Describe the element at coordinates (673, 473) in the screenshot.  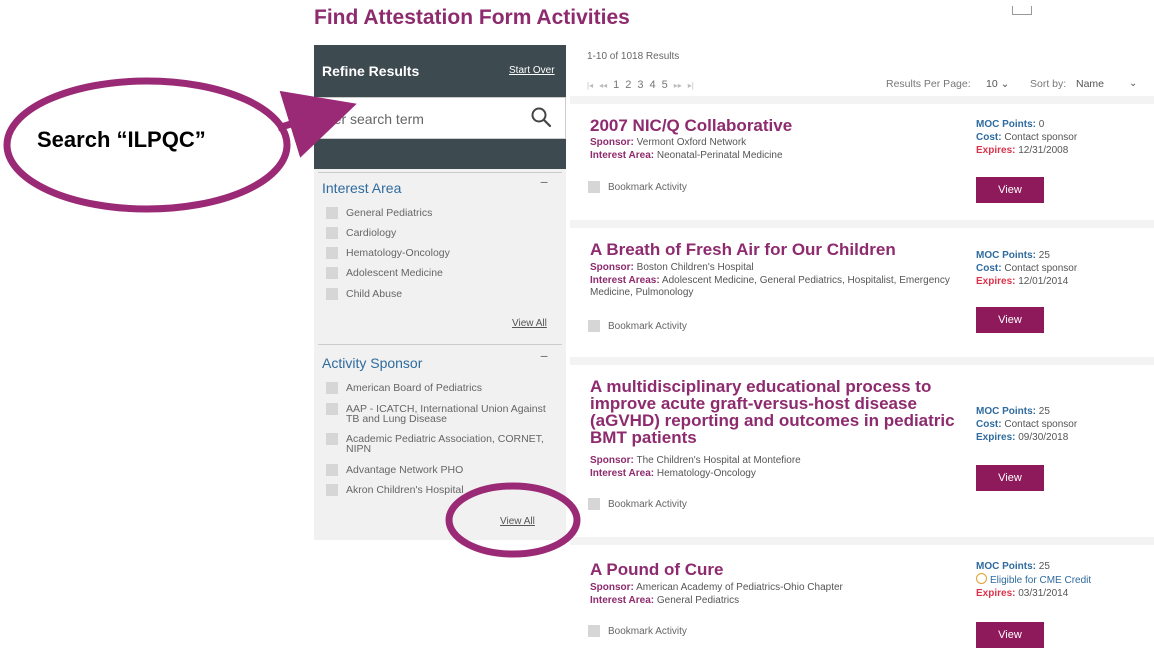
I see `activity-interest: Interest Area: Hematology-Oncology` at that location.